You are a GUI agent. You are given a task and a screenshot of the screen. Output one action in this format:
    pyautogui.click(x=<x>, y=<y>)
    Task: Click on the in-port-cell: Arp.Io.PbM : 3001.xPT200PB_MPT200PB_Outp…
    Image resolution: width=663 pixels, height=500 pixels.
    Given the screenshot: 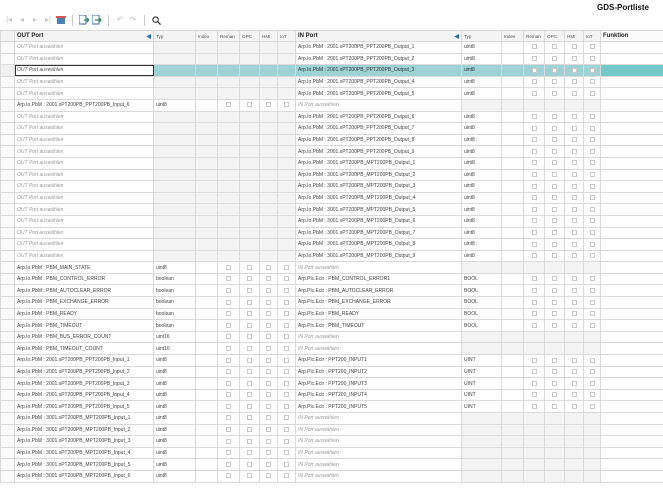 What is the action you would take?
    pyautogui.click(x=378, y=221)
    